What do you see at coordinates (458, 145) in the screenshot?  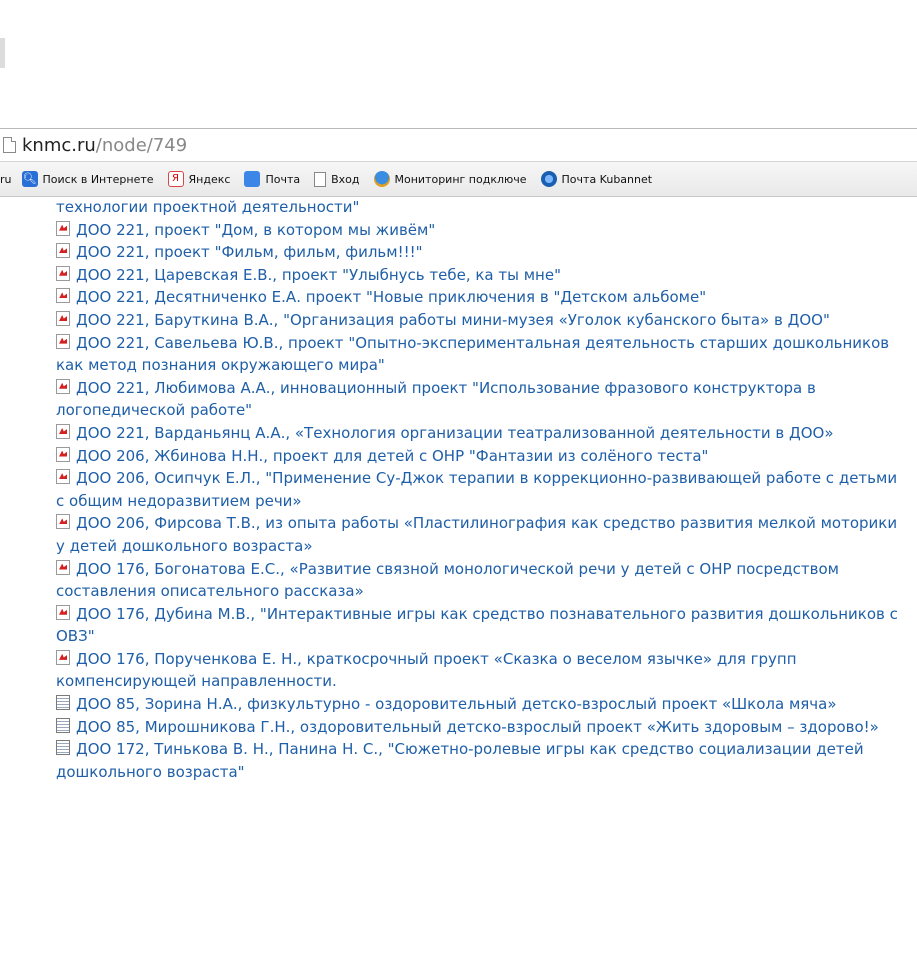 I see `address-bar: knmc.ru/node/749` at bounding box center [458, 145].